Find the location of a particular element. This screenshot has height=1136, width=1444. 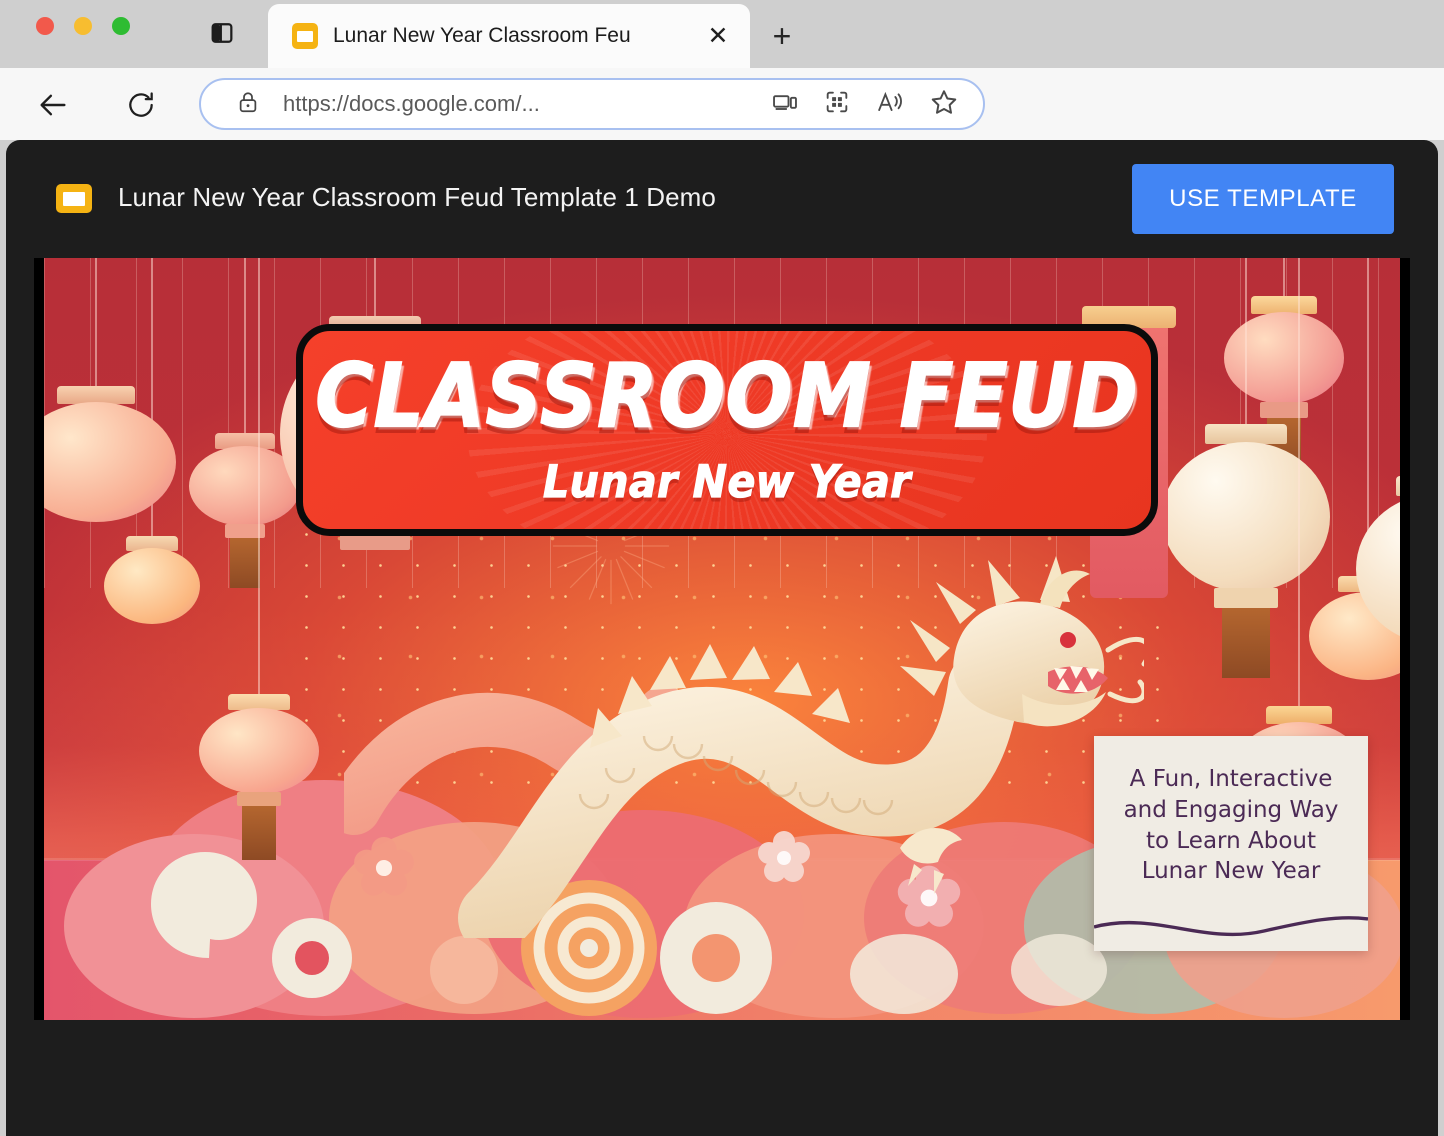

google-slides-icon is located at coordinates (74, 198).